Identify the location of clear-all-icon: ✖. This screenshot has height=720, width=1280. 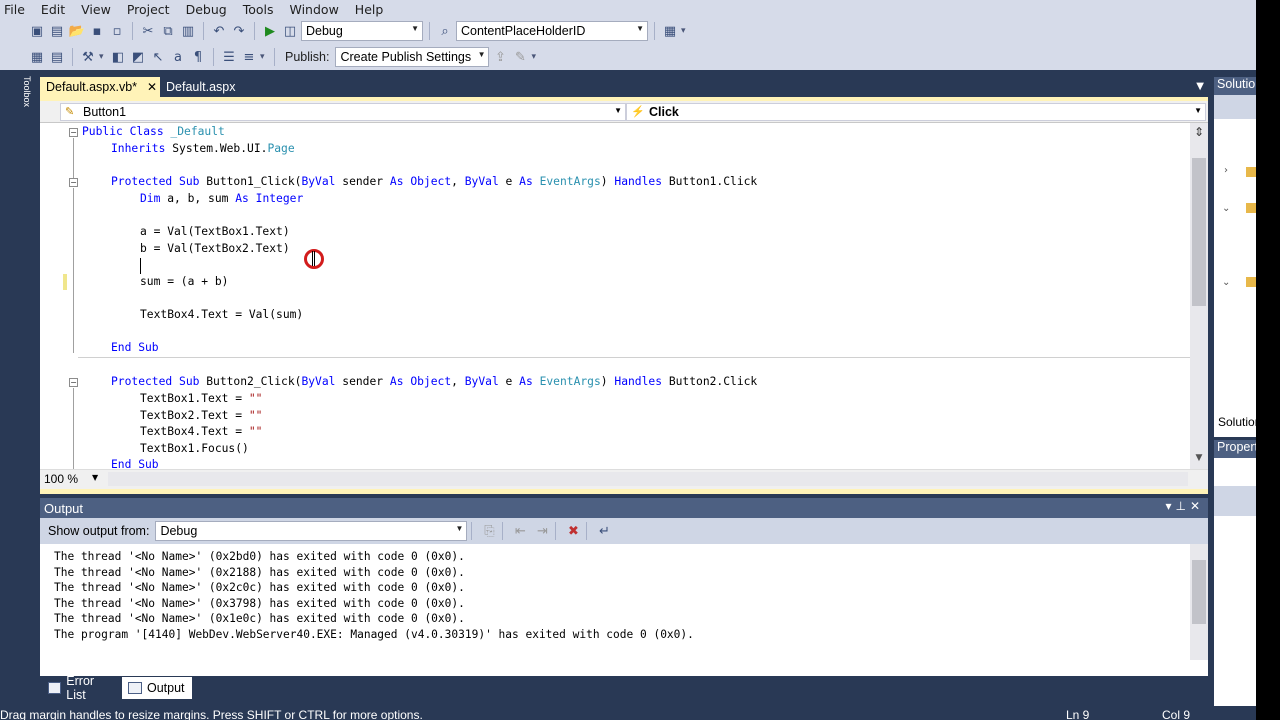
(573, 531).